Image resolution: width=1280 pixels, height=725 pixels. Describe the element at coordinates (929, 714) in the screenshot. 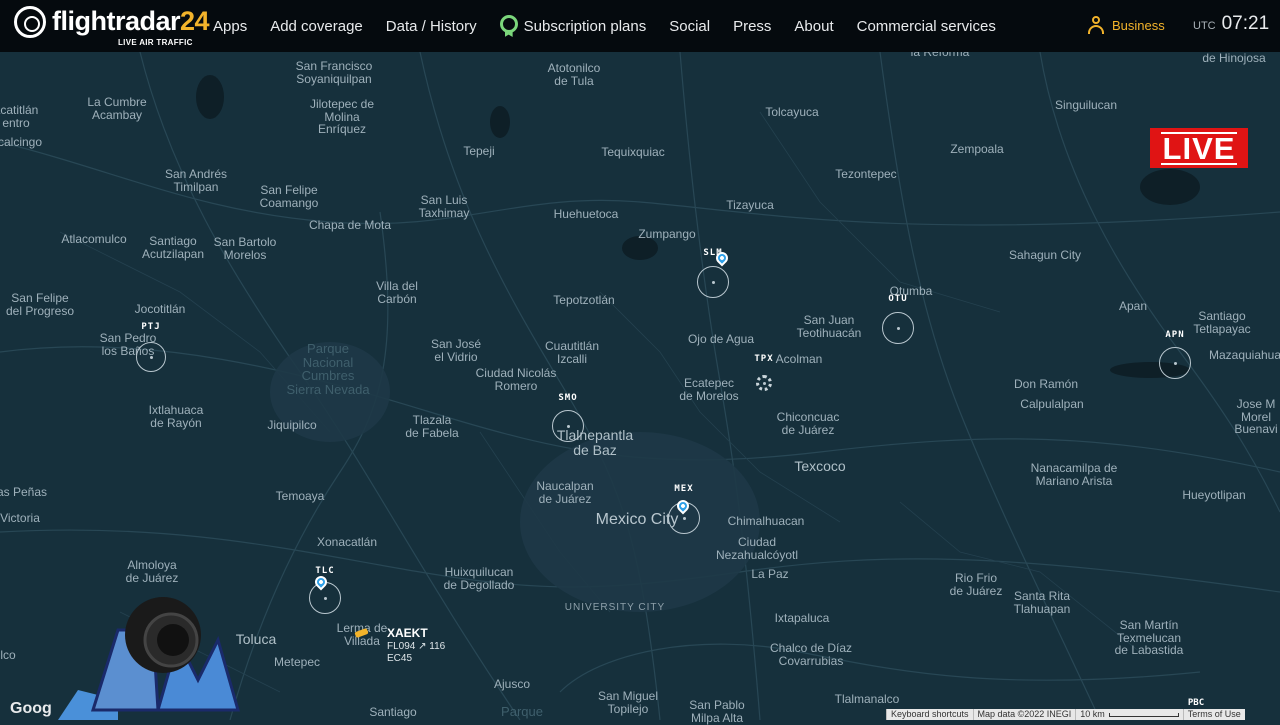

I see `keyboard-shortcuts-link: Keyboard shortcuts` at that location.